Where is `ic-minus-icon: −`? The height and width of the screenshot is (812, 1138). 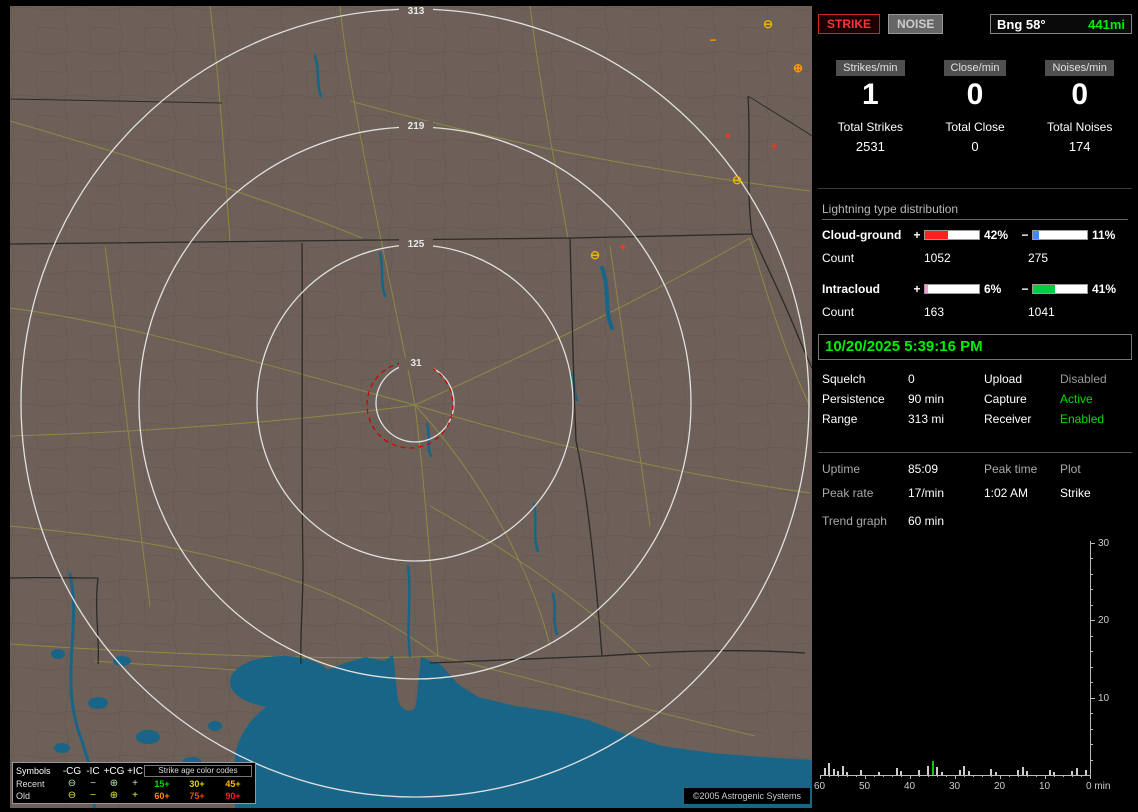 ic-minus-icon: − is located at coordinates (93, 795).